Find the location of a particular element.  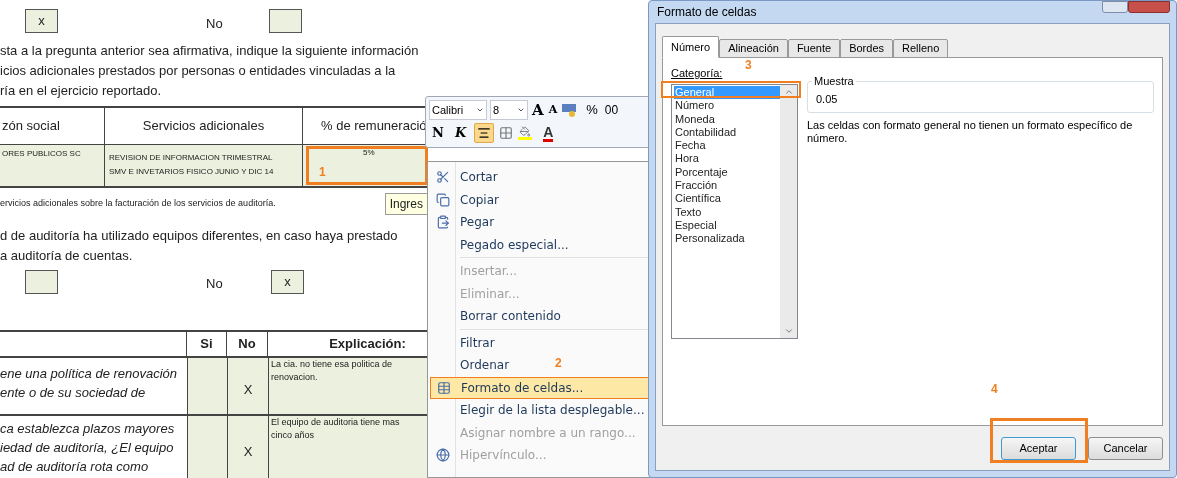

thousands-button: 00 is located at coordinates (611, 110).